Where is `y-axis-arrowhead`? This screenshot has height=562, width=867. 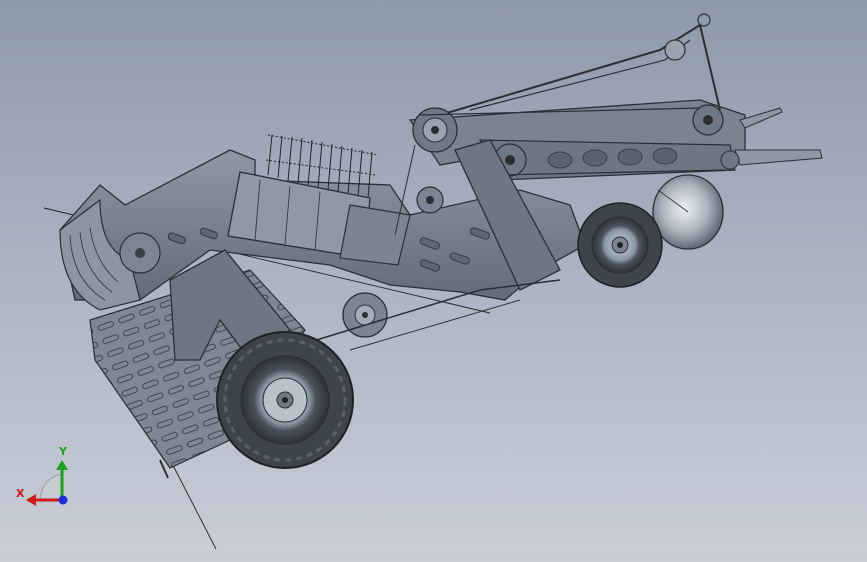 y-axis-arrowhead is located at coordinates (62, 465).